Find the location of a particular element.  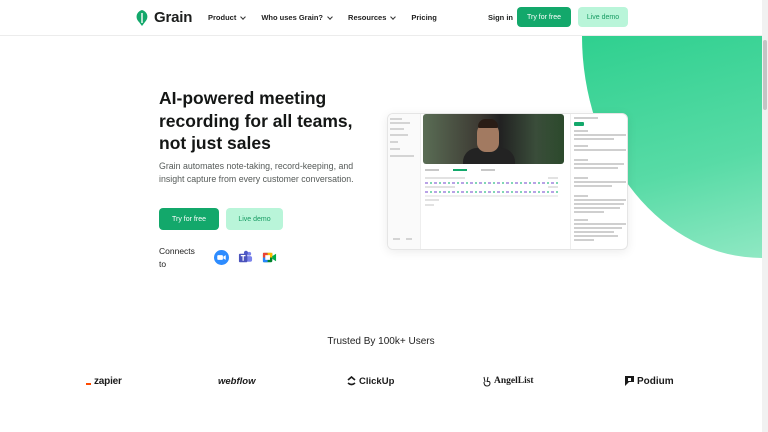

clickup-logo: ClickUp is located at coordinates (370, 381).